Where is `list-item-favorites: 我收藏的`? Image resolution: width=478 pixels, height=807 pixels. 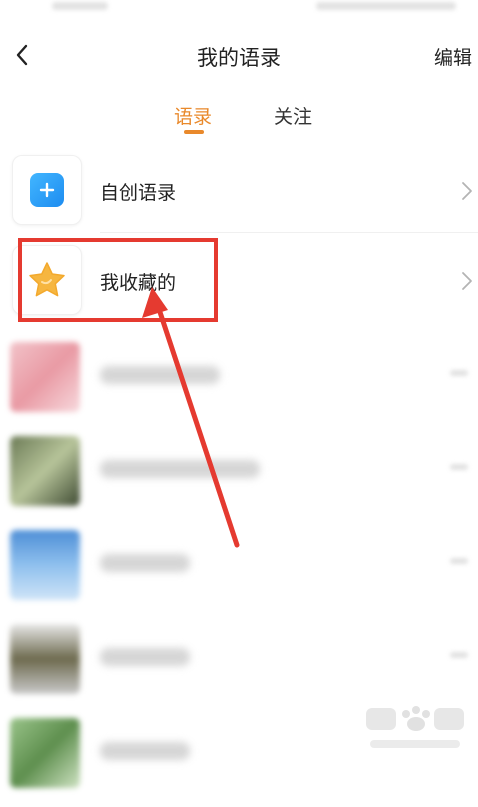
list-item-favorites: 我收藏的 is located at coordinates (239, 282).